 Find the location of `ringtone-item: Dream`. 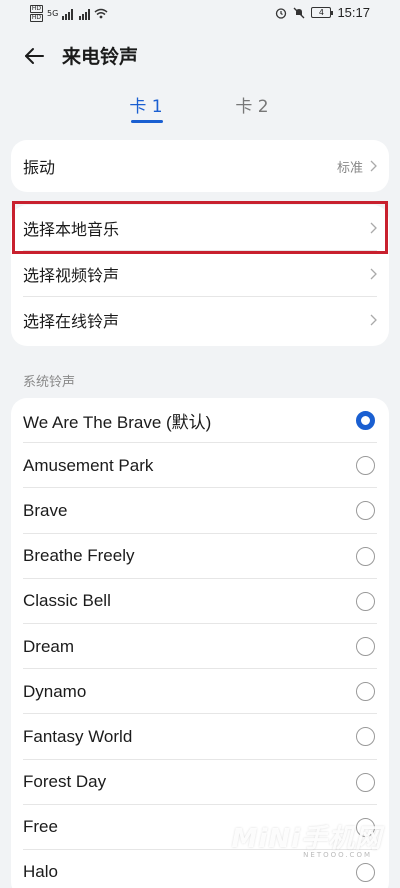

ringtone-item: Dream is located at coordinates (200, 647).